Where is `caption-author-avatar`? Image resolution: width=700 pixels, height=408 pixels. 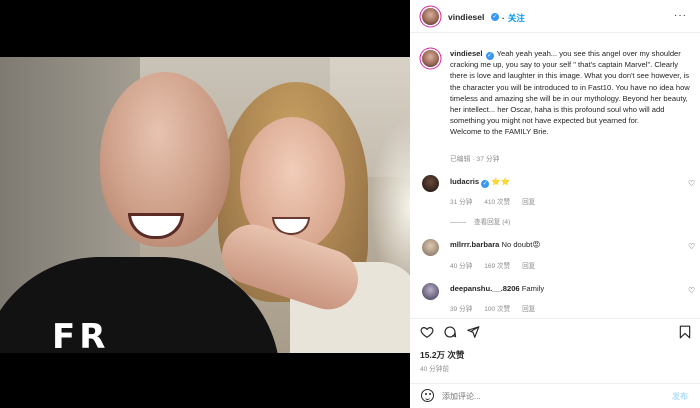 caption-author-avatar is located at coordinates (430, 58).